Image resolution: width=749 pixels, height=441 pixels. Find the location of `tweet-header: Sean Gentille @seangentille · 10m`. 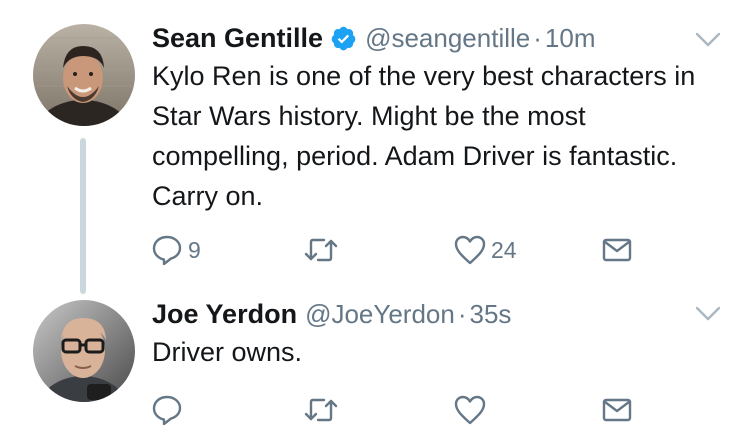

tweet-header: Sean Gentille @seangentille · 10m is located at coordinates (373, 38).